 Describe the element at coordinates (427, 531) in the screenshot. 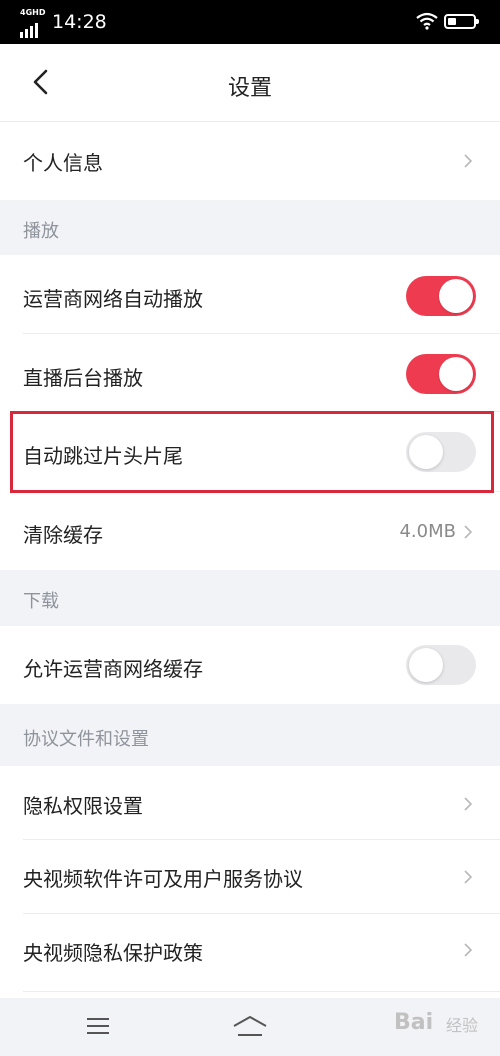

I see `cache-size-value: 4.0MB` at that location.